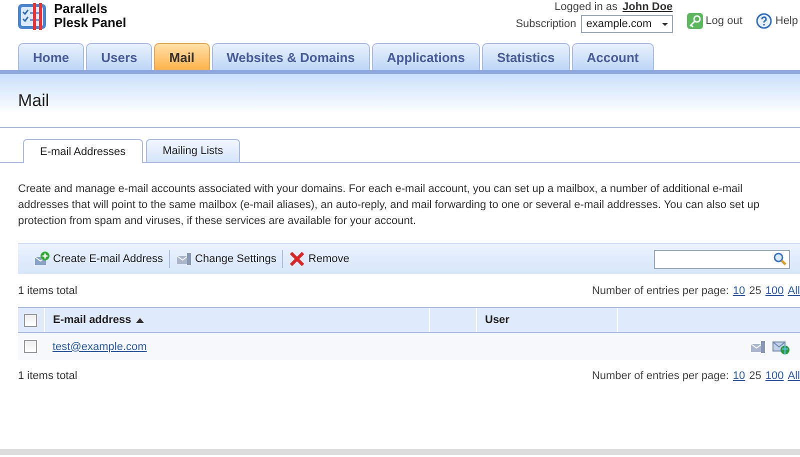  What do you see at coordinates (291, 56) in the screenshot?
I see `nav-tab: Websites & Domains` at bounding box center [291, 56].